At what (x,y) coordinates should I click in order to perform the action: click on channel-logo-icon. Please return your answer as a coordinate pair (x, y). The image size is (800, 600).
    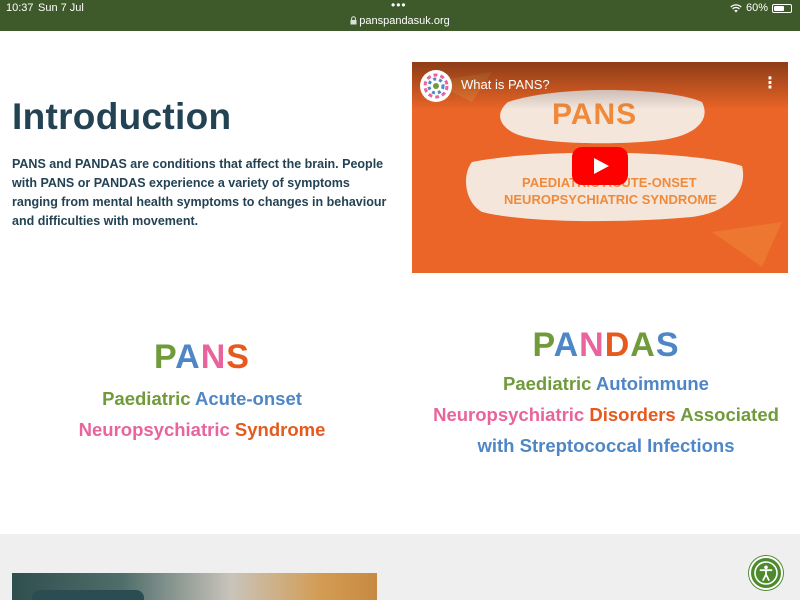
    Looking at the image, I should click on (436, 86).